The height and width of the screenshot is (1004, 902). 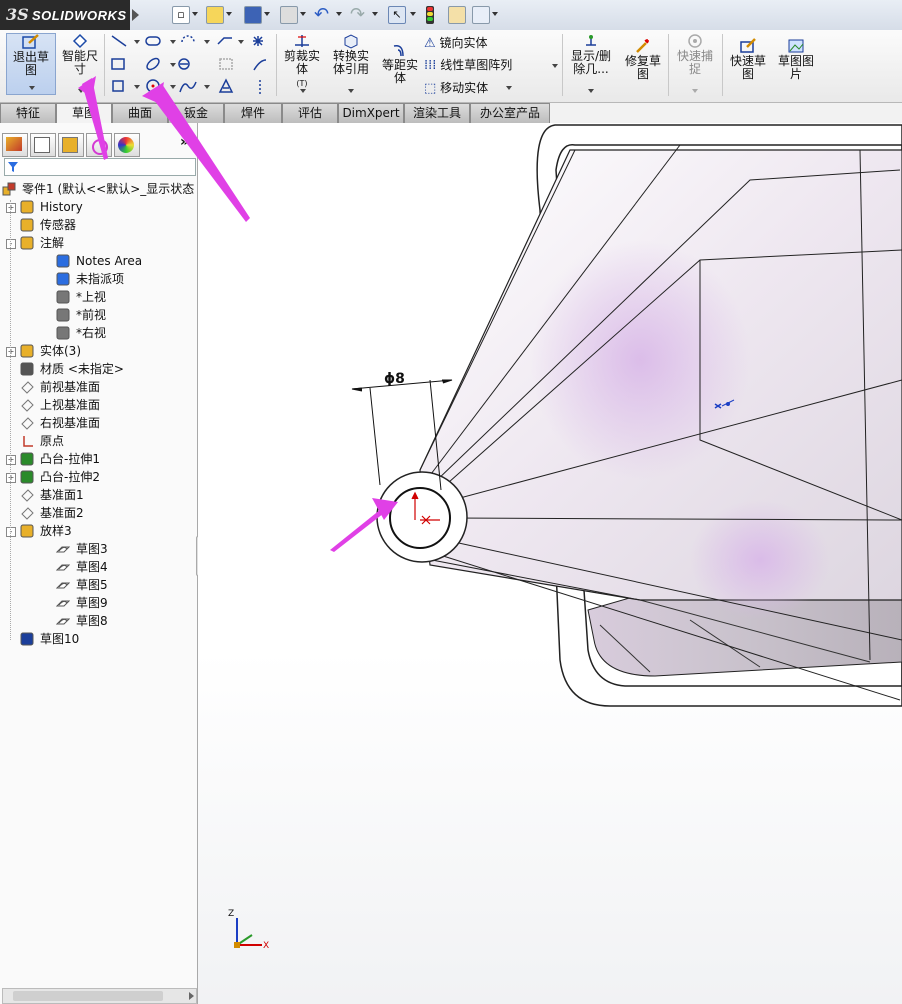 I want to click on tab-features: 特征, so click(x=28, y=113).